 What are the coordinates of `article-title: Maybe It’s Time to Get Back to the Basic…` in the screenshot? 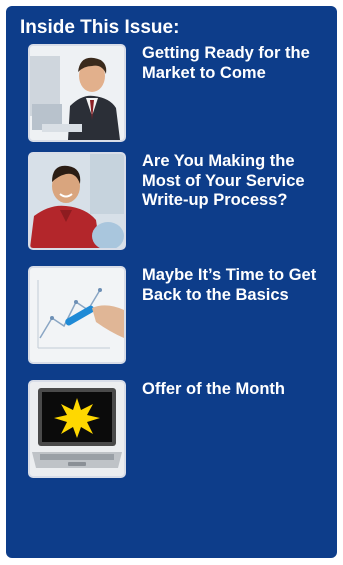 It's located at (239, 285).